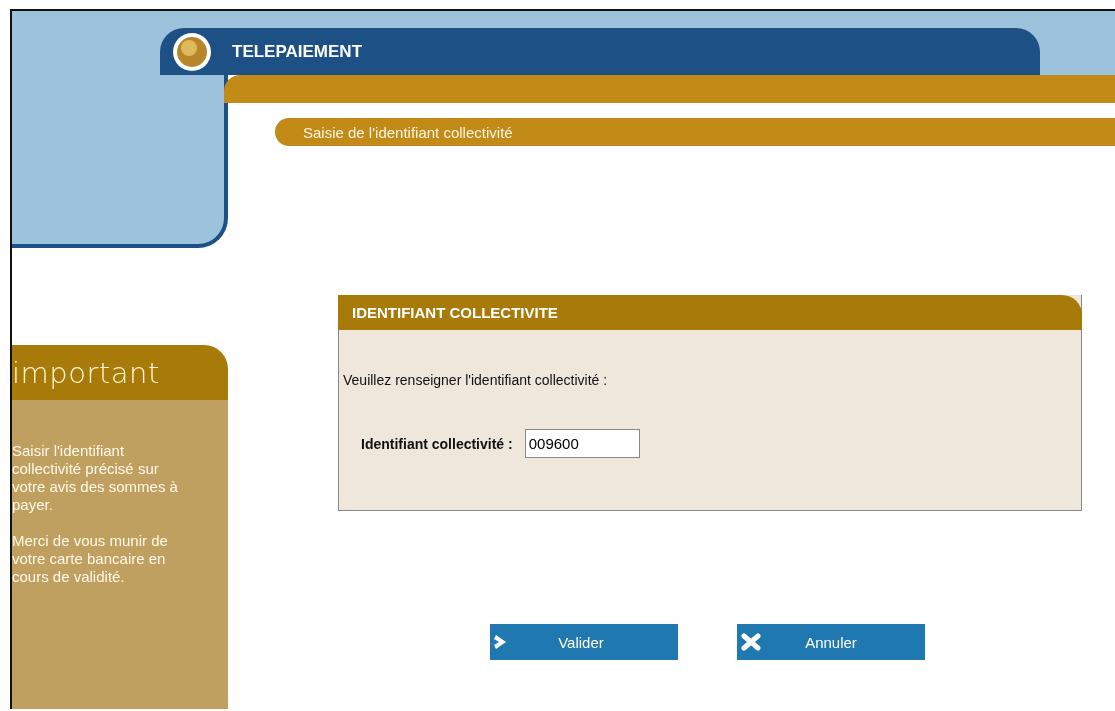  Describe the element at coordinates (751, 642) in the screenshot. I see `close-icon` at that location.